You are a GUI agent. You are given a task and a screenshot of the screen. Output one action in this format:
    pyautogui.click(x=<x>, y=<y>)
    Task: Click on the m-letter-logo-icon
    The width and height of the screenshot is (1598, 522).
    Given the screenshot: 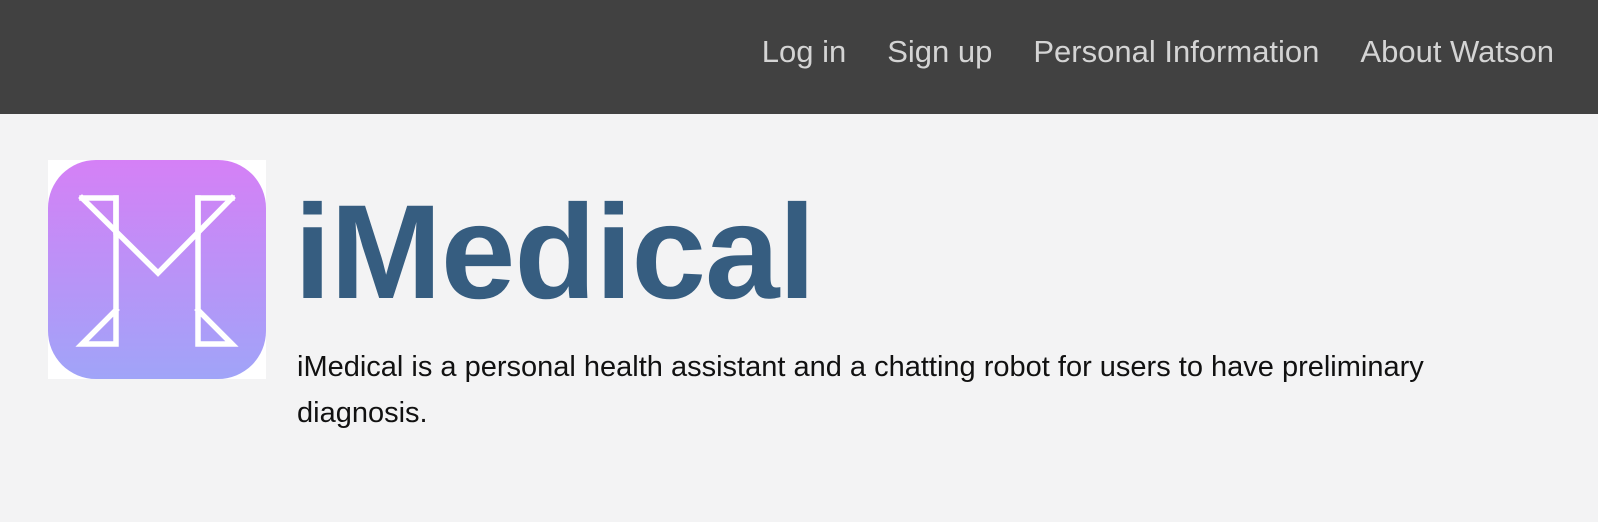 What is the action you would take?
    pyautogui.click(x=157, y=269)
    